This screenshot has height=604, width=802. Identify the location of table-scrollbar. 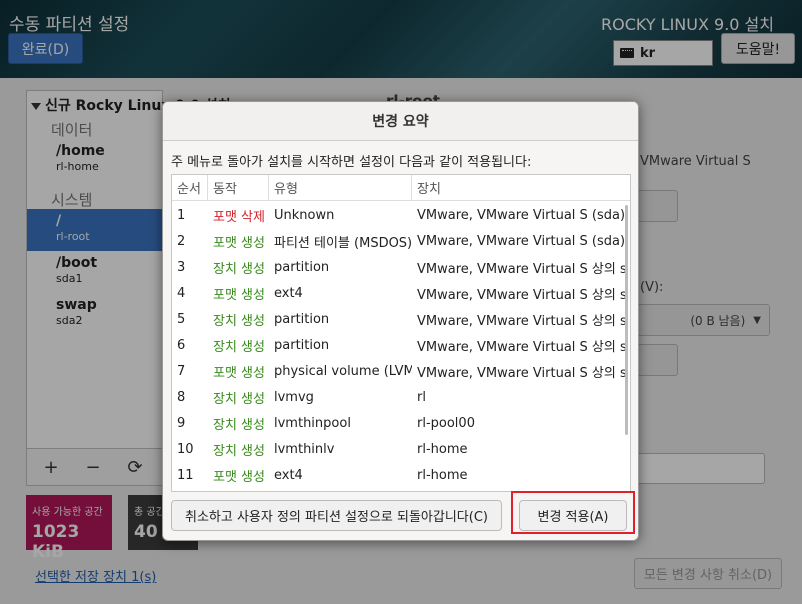
(626, 320).